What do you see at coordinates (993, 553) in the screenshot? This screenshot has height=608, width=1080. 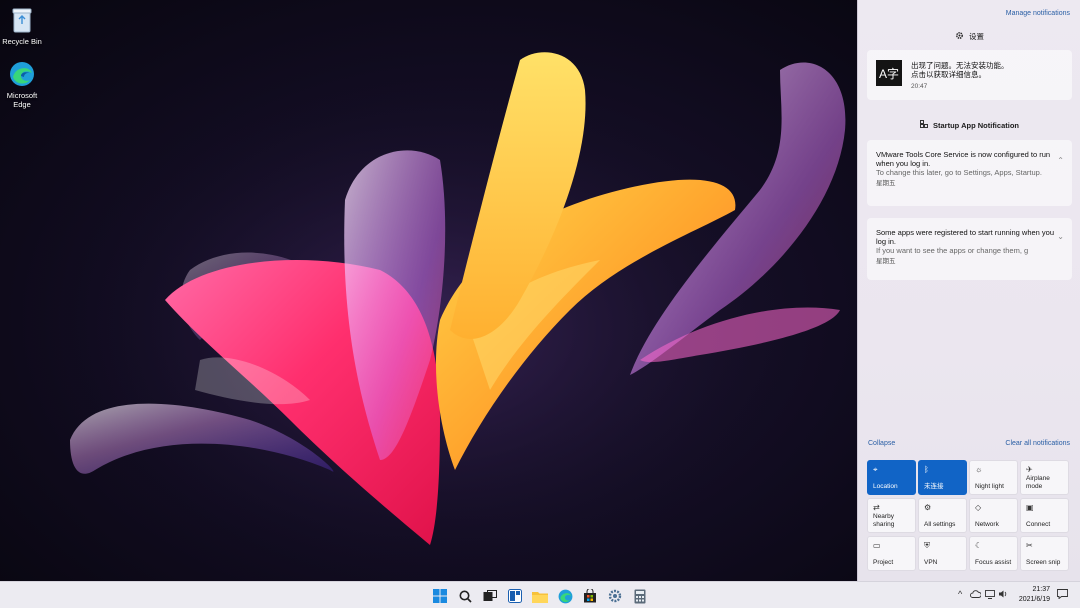 I see `quick-setting-tile: ☾ Focus assist` at bounding box center [993, 553].